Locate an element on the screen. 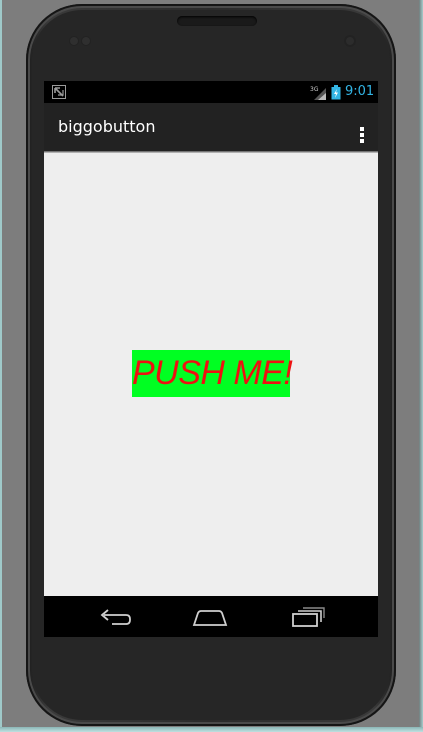 Image resolution: width=423 pixels, height=732 pixels. proximity-sensor is located at coordinates (74, 41).